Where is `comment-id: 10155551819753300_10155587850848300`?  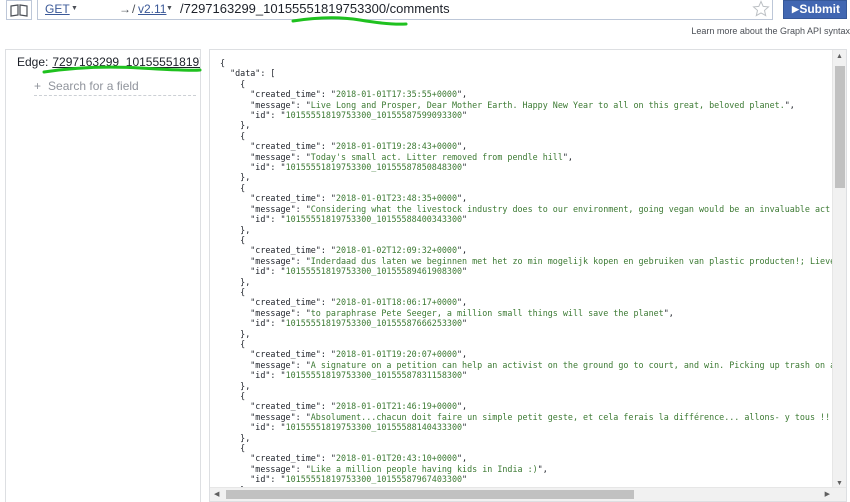
comment-id: 10155551819753300_10155587850848300 is located at coordinates (374, 167).